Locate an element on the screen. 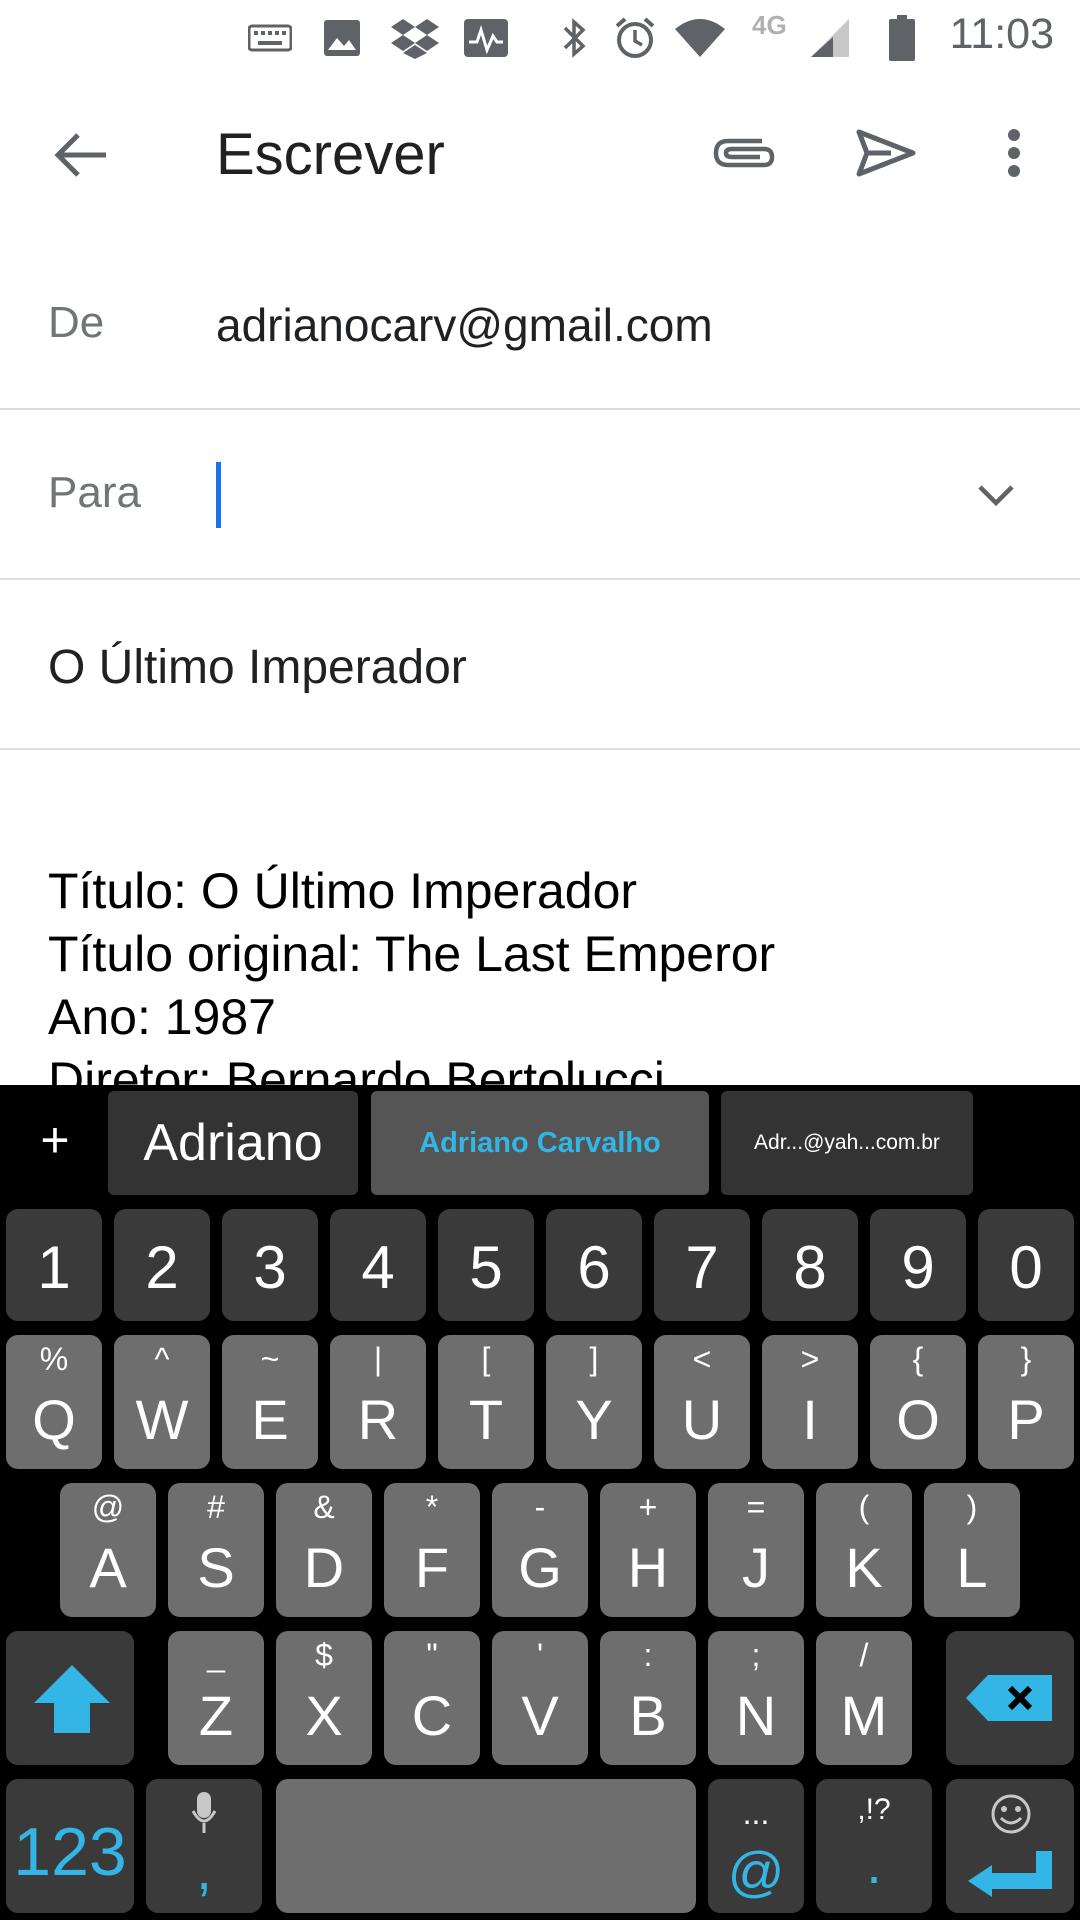 The width and height of the screenshot is (1080, 1920). key-2: 2 is located at coordinates (162, 1265).